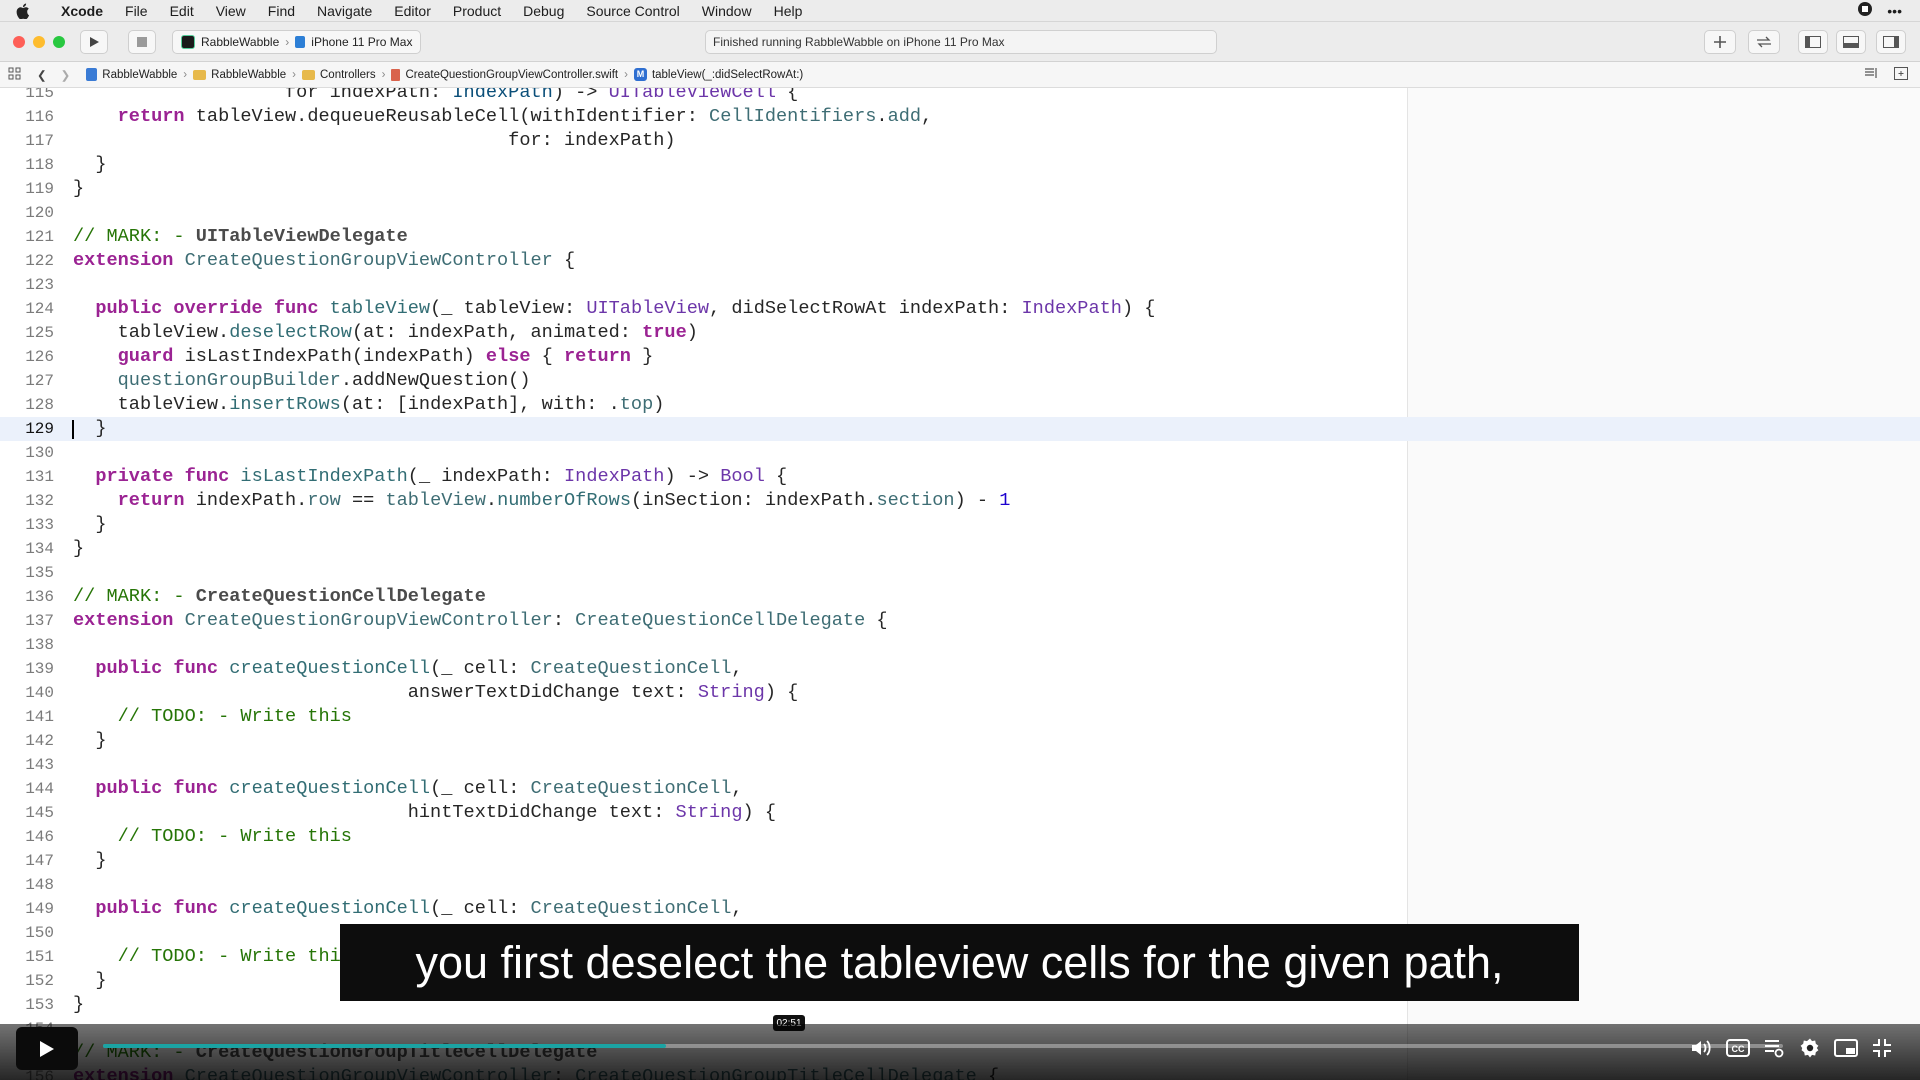 This screenshot has height=1080, width=1920. Describe the element at coordinates (39, 141) in the screenshot. I see `line-number: 117` at that location.